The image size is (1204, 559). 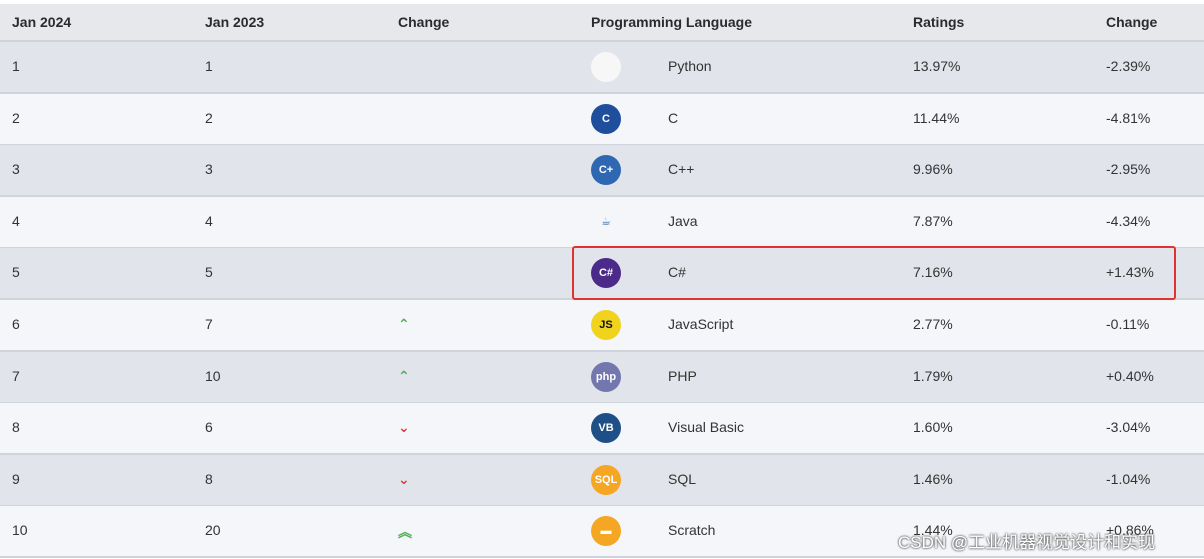 What do you see at coordinates (16, 272) in the screenshot?
I see `rank-2024: 5` at bounding box center [16, 272].